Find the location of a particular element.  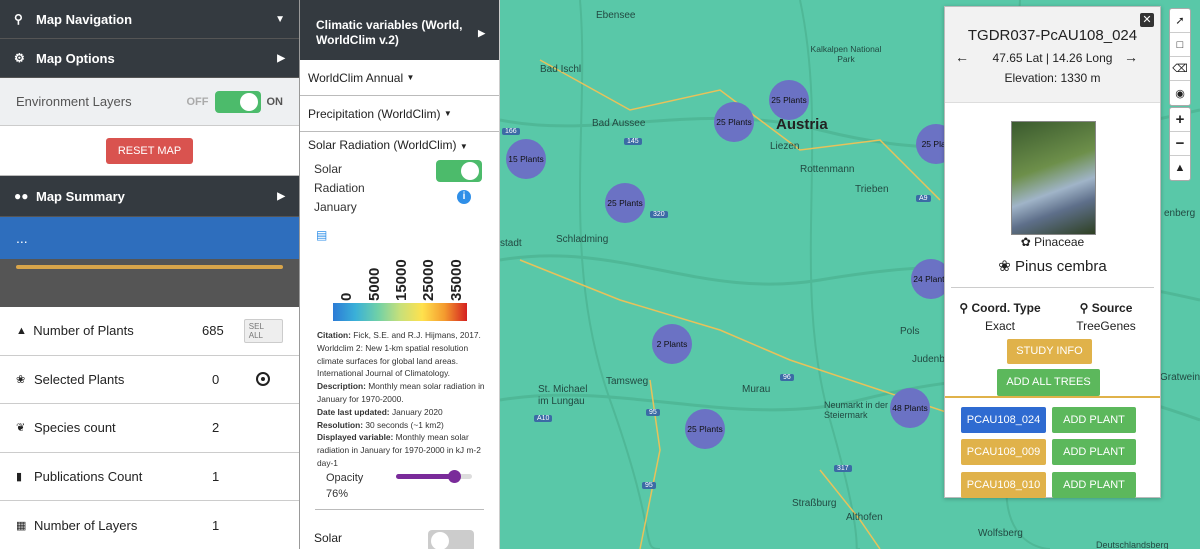

citation-head: Citation: is located at coordinates (334, 335).